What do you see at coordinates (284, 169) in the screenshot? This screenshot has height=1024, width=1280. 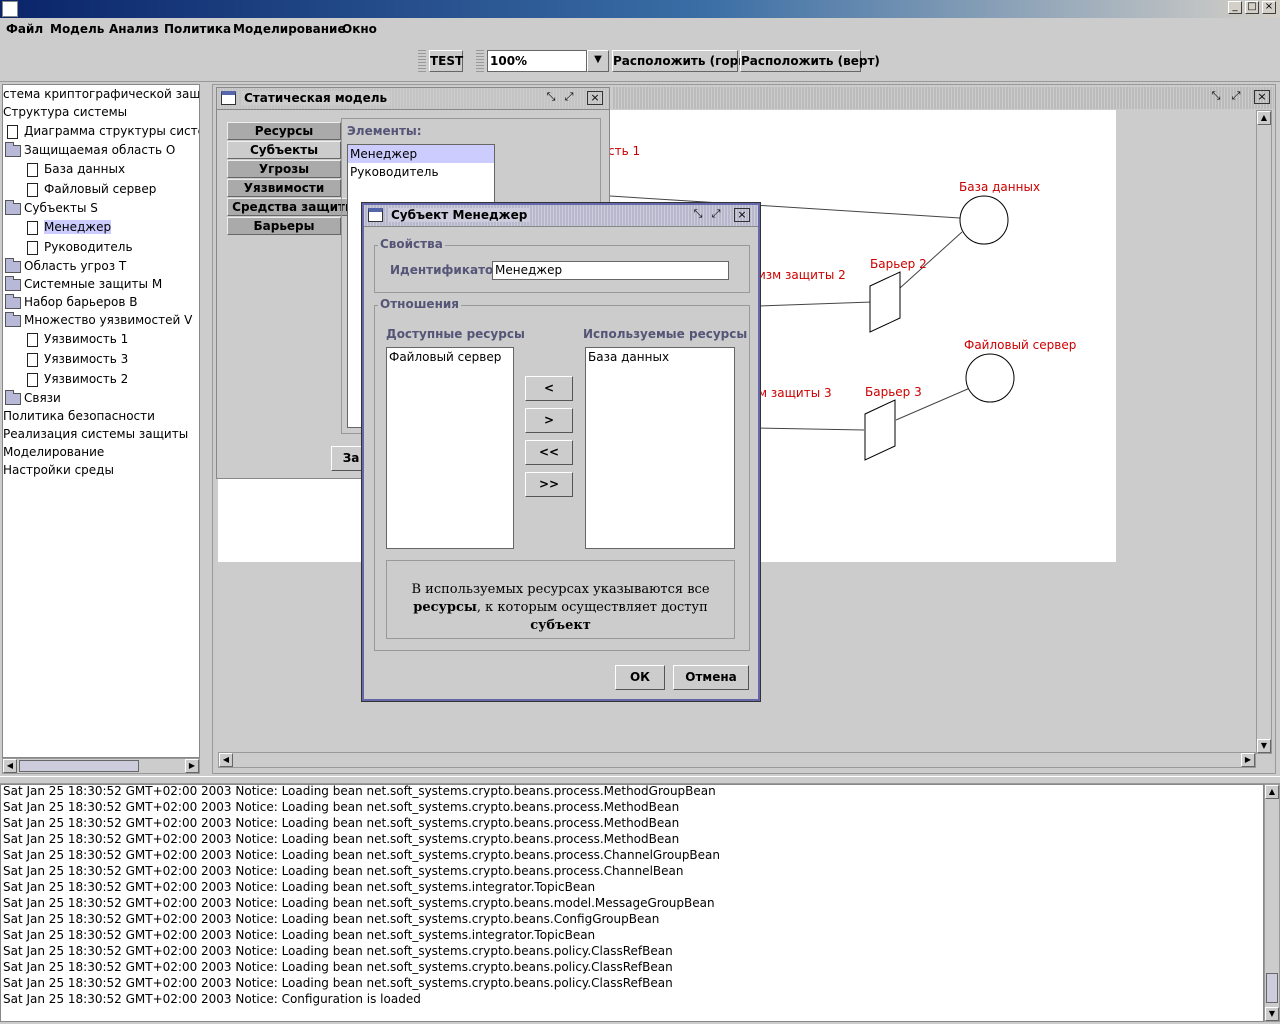 I see `tab-threats: Угрозы` at bounding box center [284, 169].